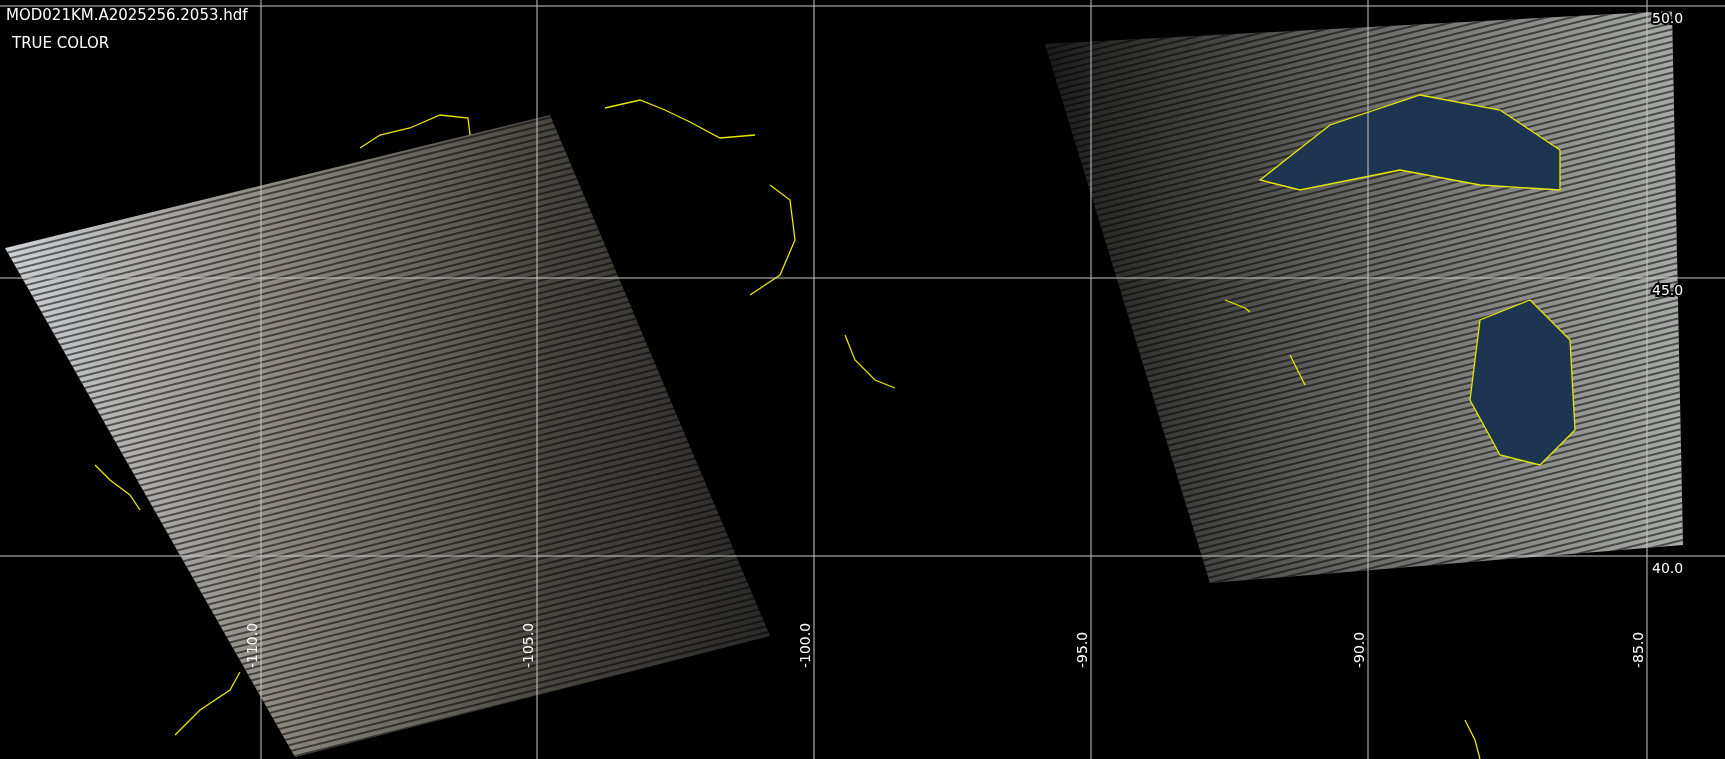 This screenshot has height=759, width=1725. I want to click on longitude-label: -85.0, so click(1638, 649).